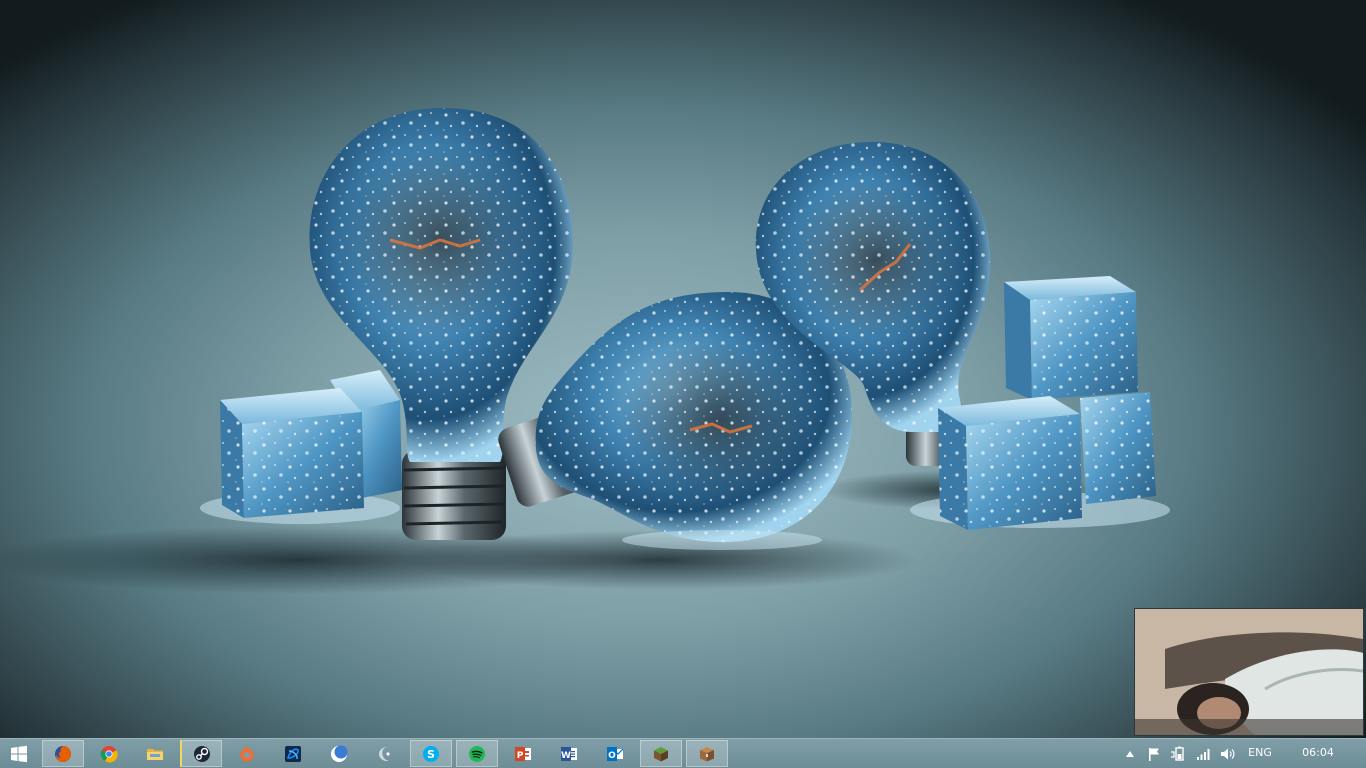 The width and height of the screenshot is (1366, 768). I want to click on svg-text: P, so click(520, 756).